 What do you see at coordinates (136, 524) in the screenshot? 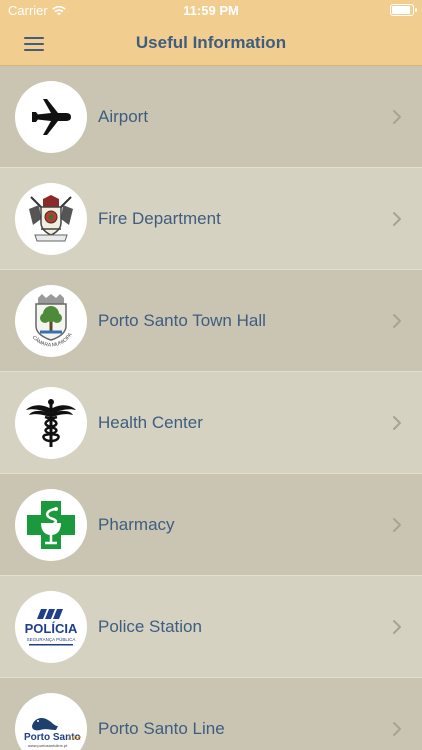
I see `list-item-label: Pharmacy` at bounding box center [136, 524].